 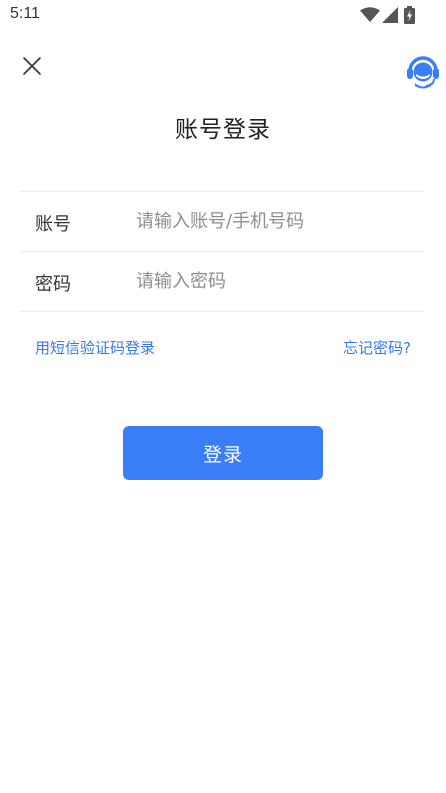 What do you see at coordinates (223, 15) in the screenshot?
I see `status-bar: 5:11` at bounding box center [223, 15].